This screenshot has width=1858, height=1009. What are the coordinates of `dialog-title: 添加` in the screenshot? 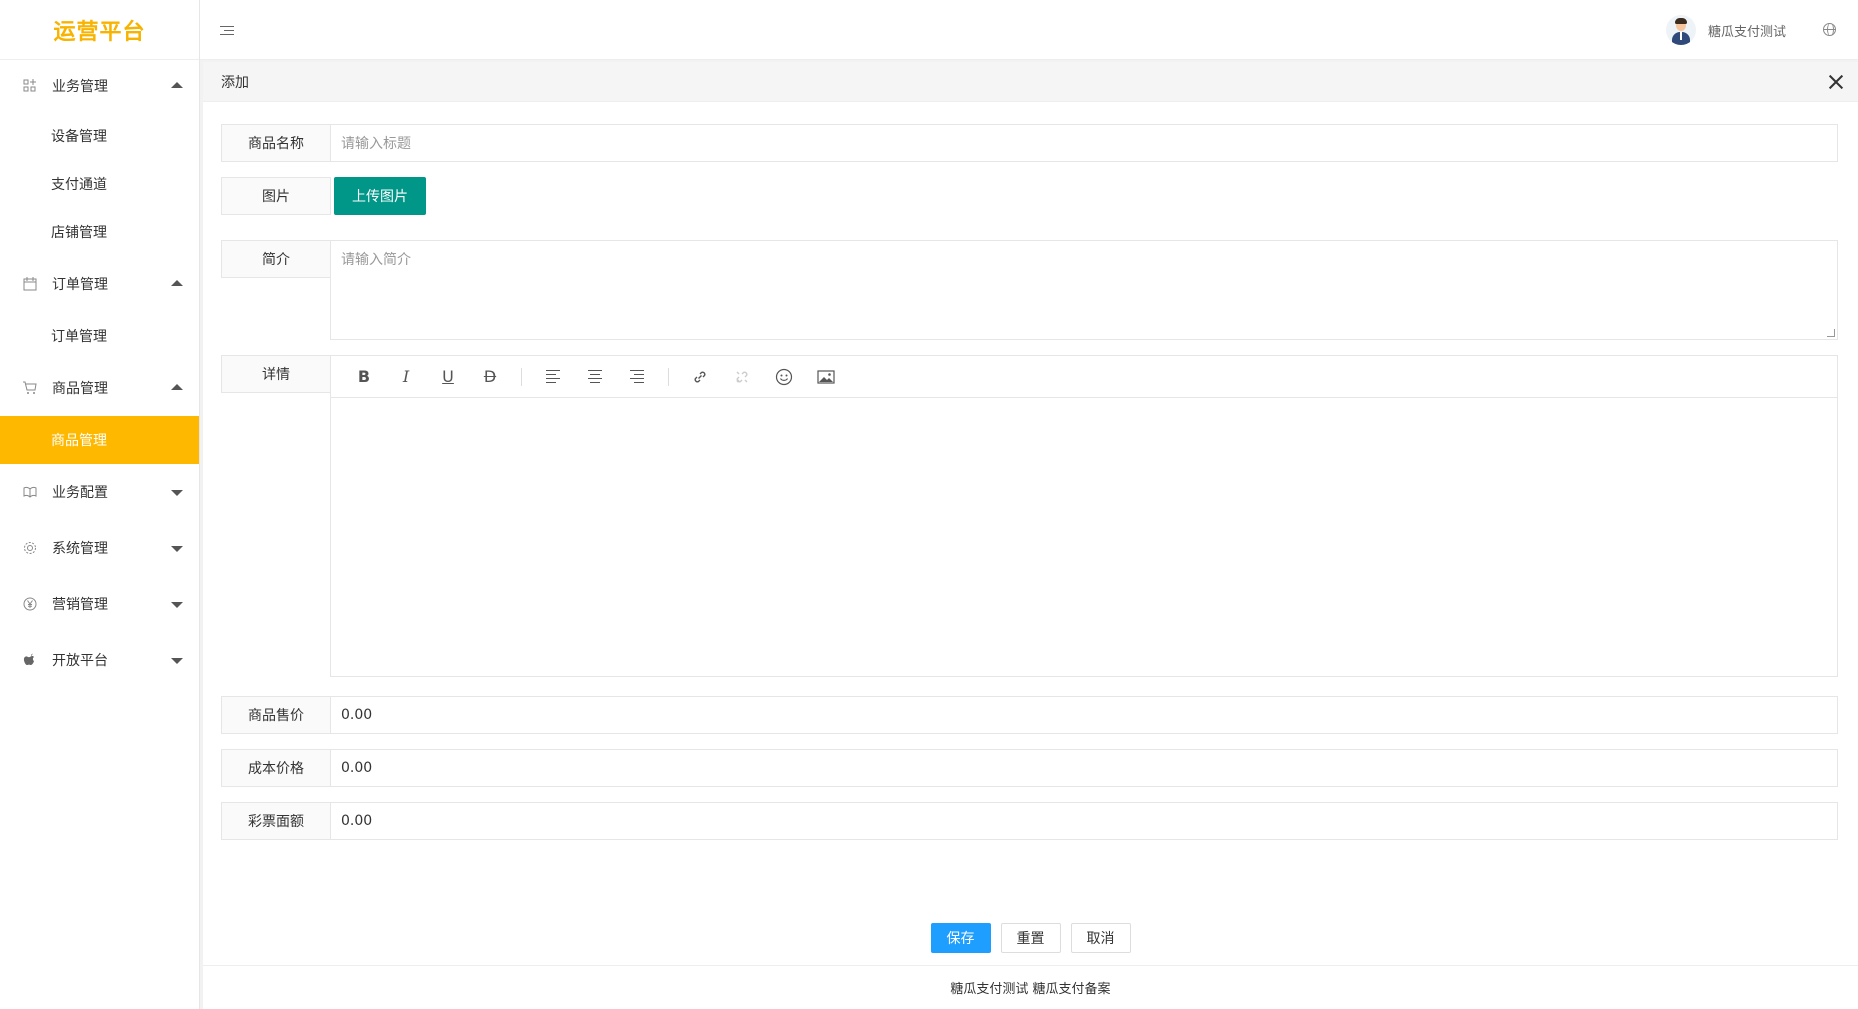 It's located at (235, 82).